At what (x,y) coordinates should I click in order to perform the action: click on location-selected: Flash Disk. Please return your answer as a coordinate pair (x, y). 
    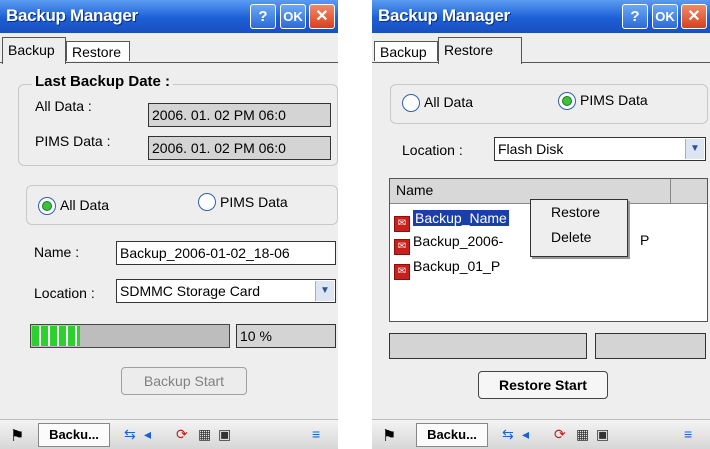
    Looking at the image, I should click on (531, 149).